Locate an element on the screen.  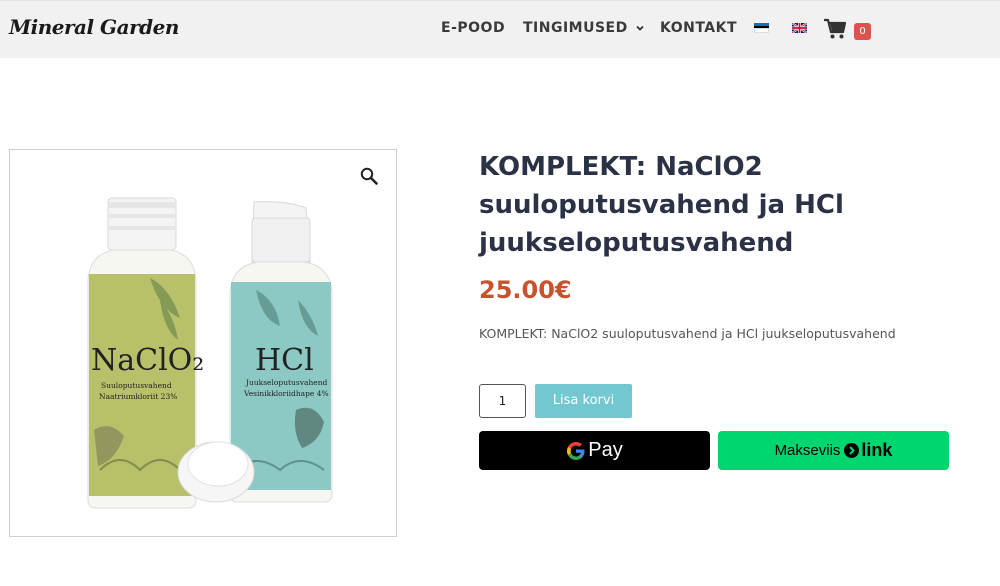
nav-item-epood: E-POOD is located at coordinates (473, 28).